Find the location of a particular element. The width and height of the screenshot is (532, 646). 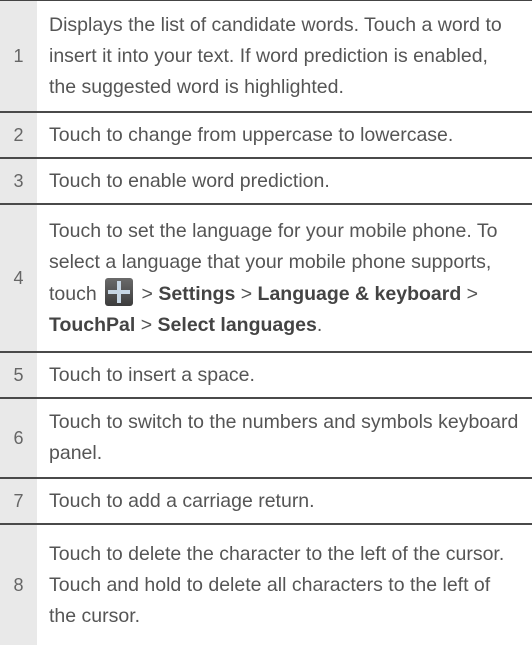

table-row: 7 Touch to add a carriage return. is located at coordinates (266, 502).